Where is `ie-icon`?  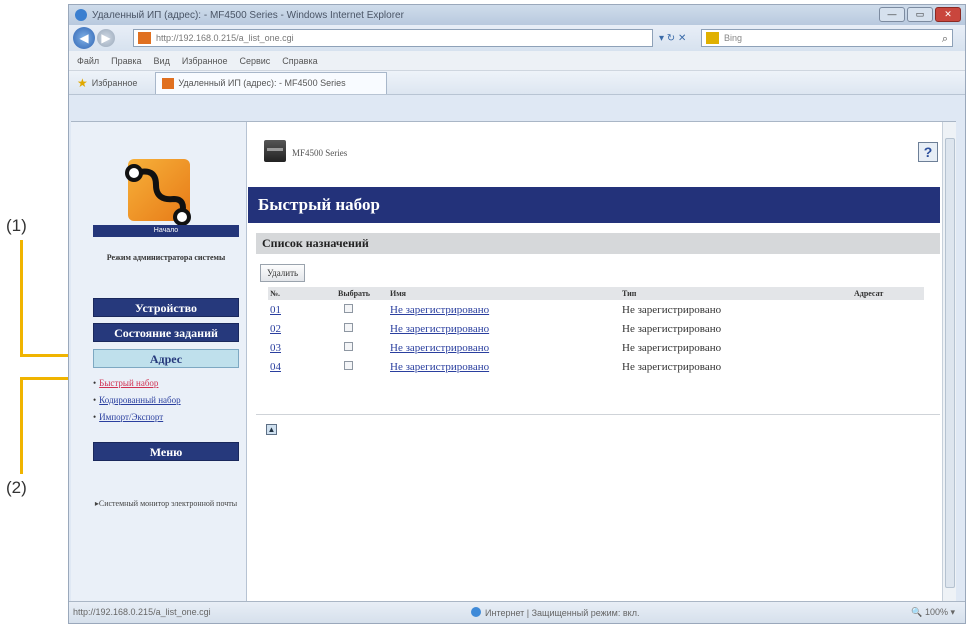
ie-icon is located at coordinates (81, 15).